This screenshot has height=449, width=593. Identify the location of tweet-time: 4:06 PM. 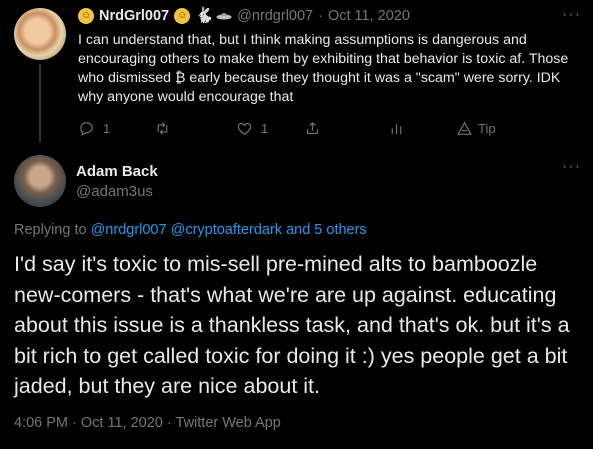
(41, 423).